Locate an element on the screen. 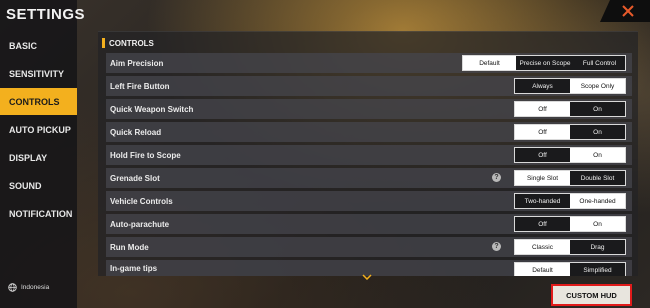 This screenshot has height=308, width=650. left-fire-button-toggle: Always Scope Only is located at coordinates (570, 86).